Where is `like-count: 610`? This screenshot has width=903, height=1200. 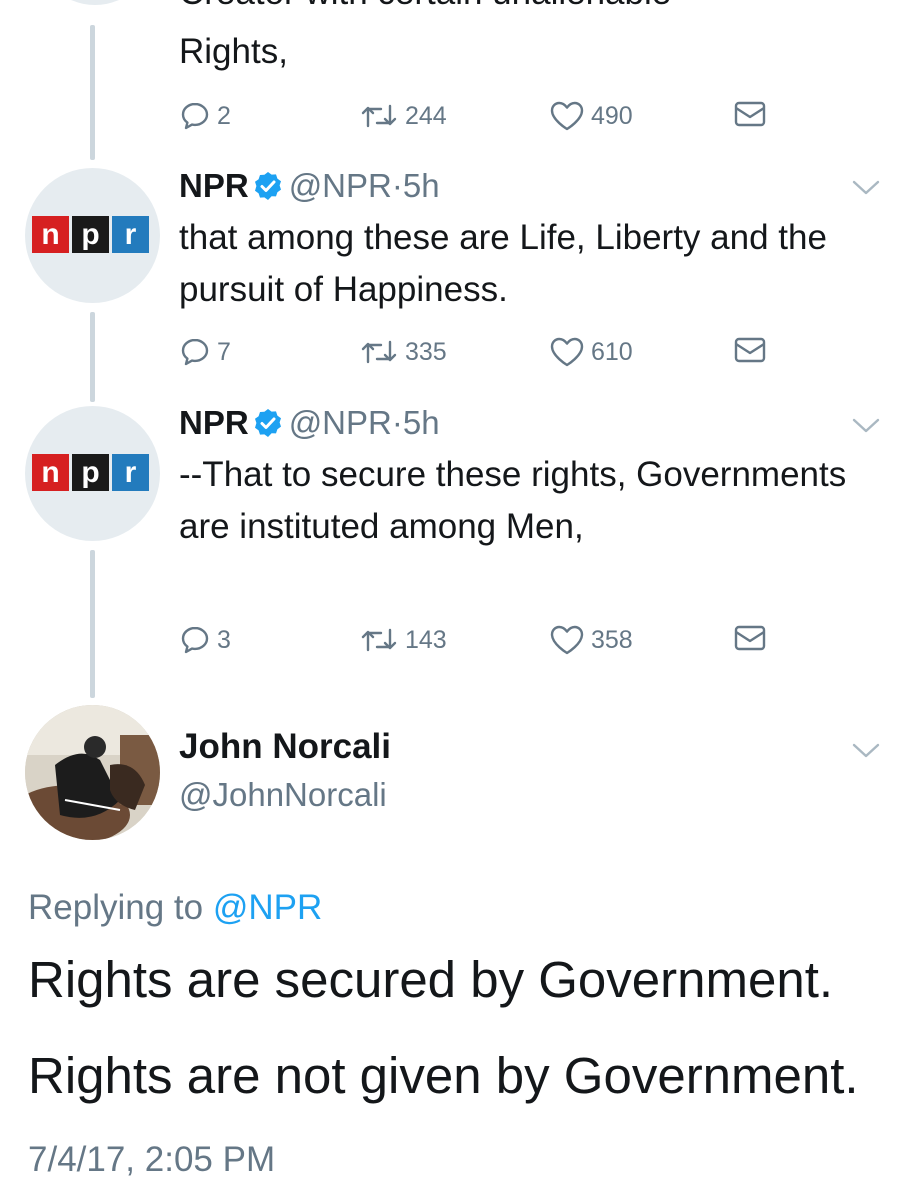 like-count: 610 is located at coordinates (612, 351).